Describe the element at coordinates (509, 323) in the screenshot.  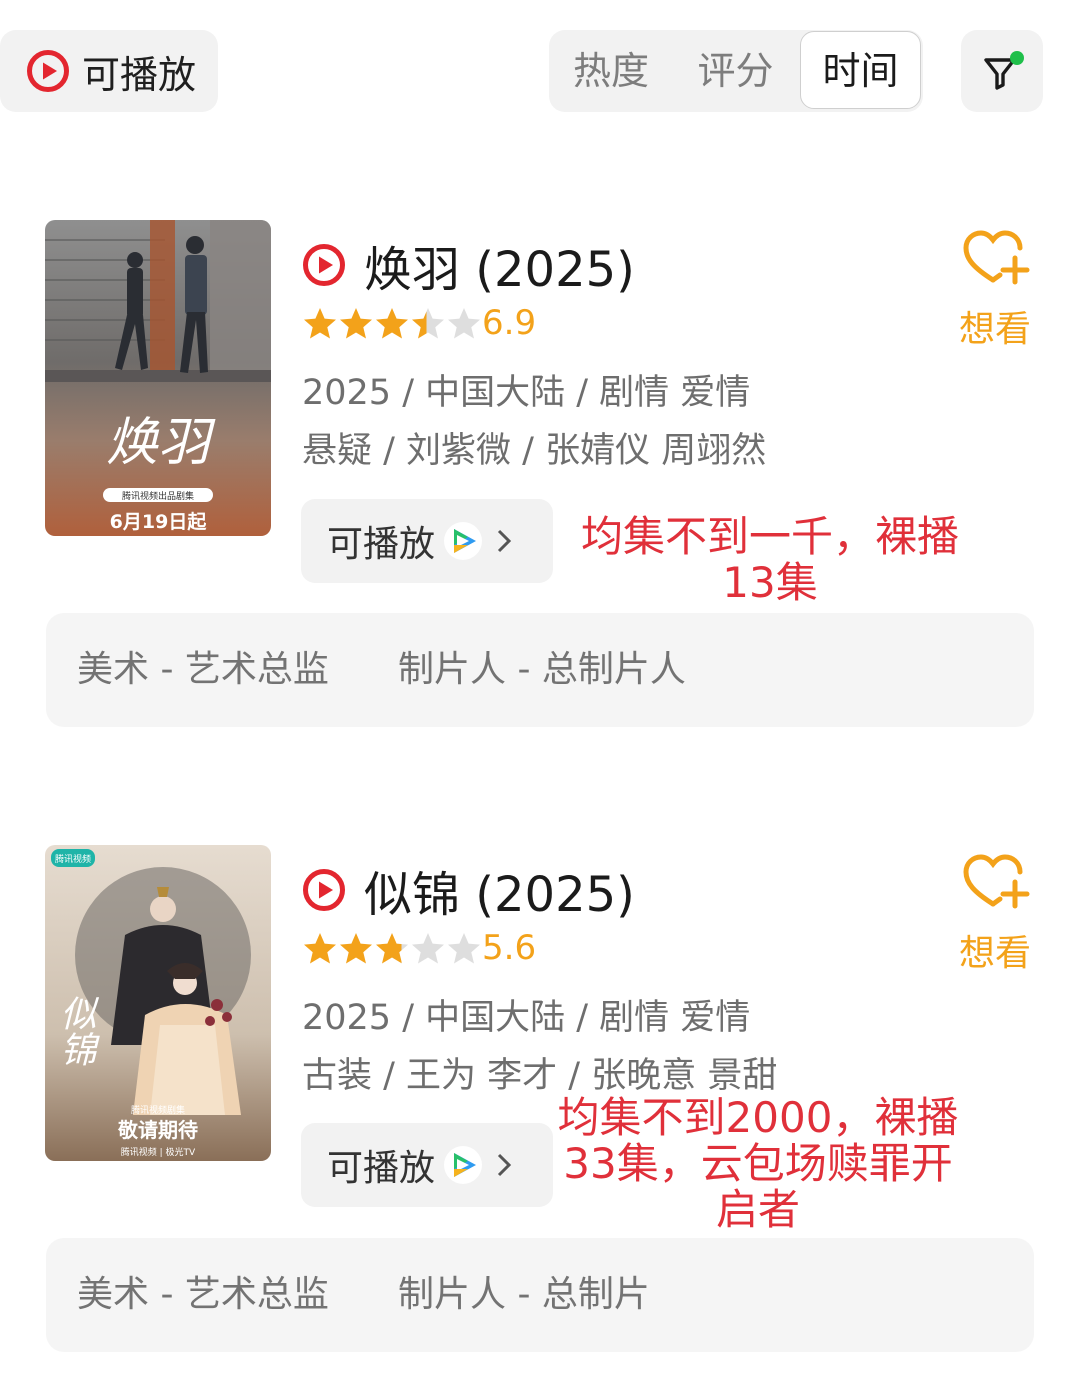
I see `rating-score: 6.9` at that location.